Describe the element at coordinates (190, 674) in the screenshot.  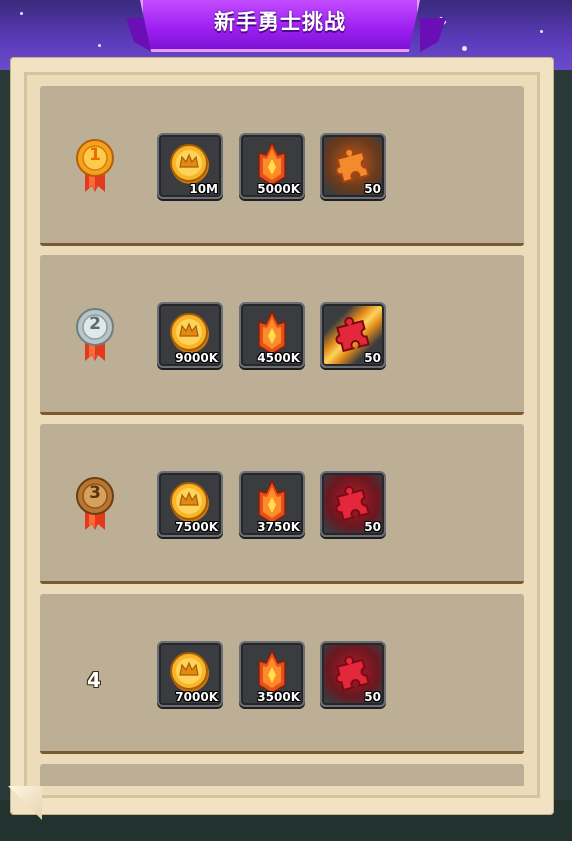
I see `reward-slot: 7000K` at that location.